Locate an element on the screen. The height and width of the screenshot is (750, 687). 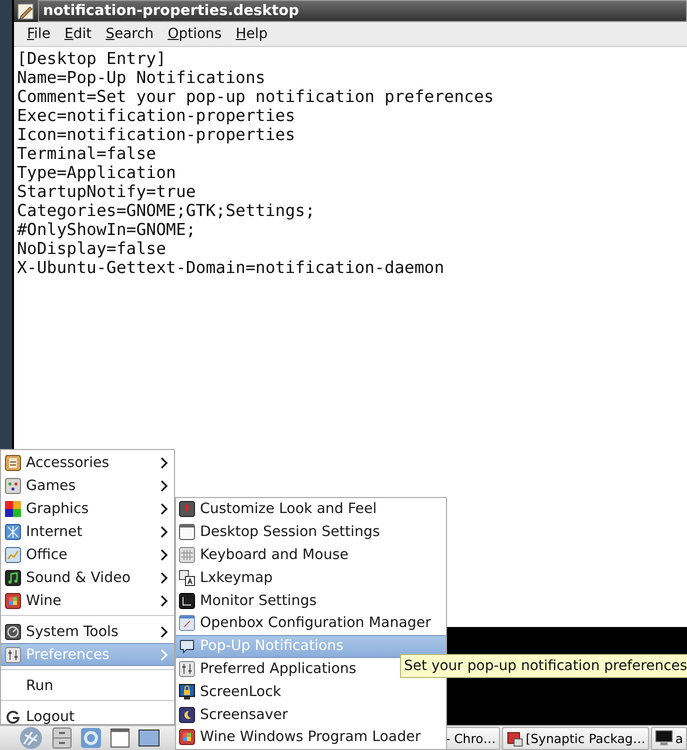
speech-bubble-icon is located at coordinates (187, 646).